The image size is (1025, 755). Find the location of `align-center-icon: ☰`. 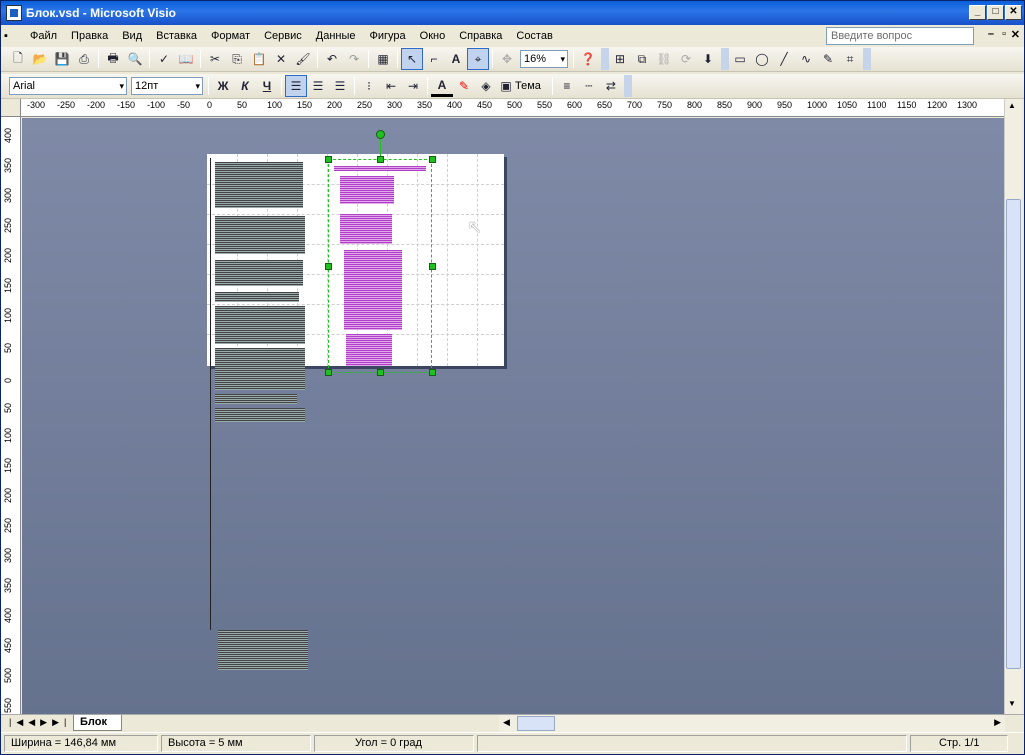

align-center-icon: ☰ is located at coordinates (318, 86).